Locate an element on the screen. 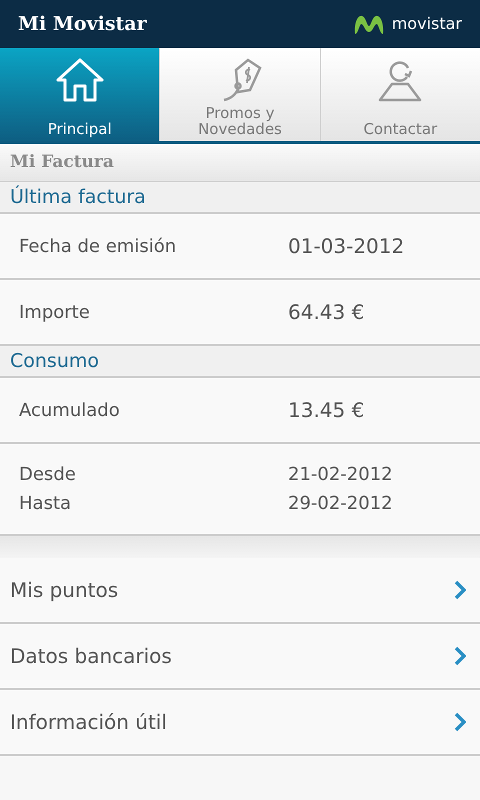 This screenshot has width=480, height=800. field-value: 29-02-2012 is located at coordinates (340, 504).